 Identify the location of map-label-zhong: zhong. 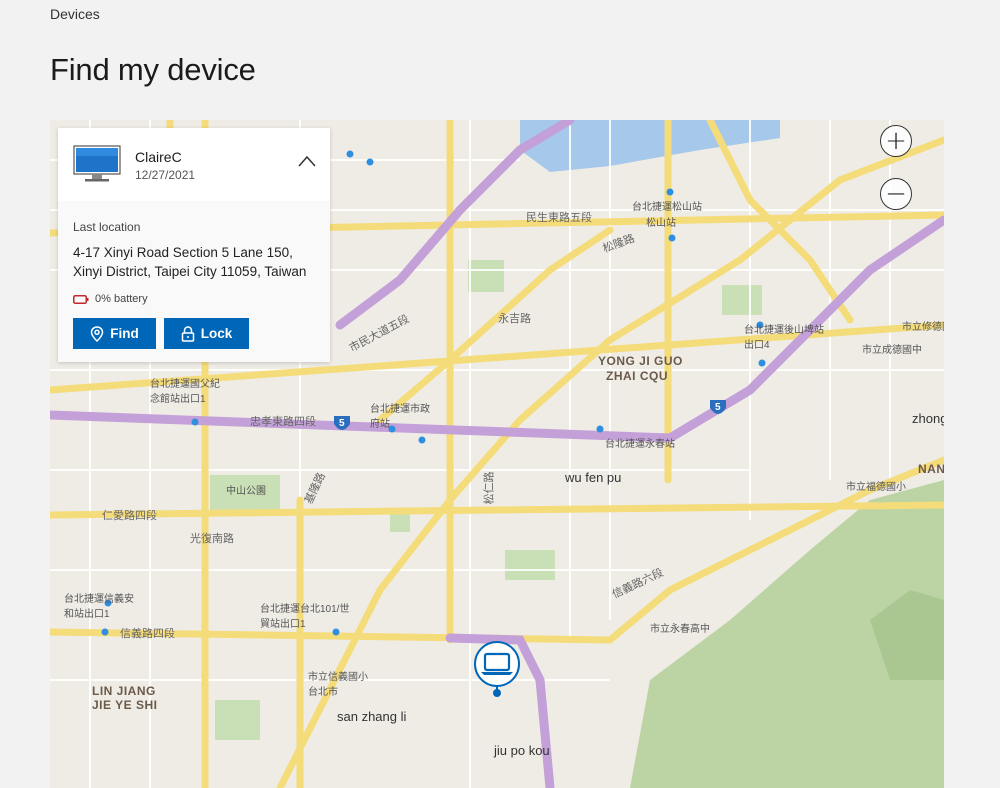
(928, 418).